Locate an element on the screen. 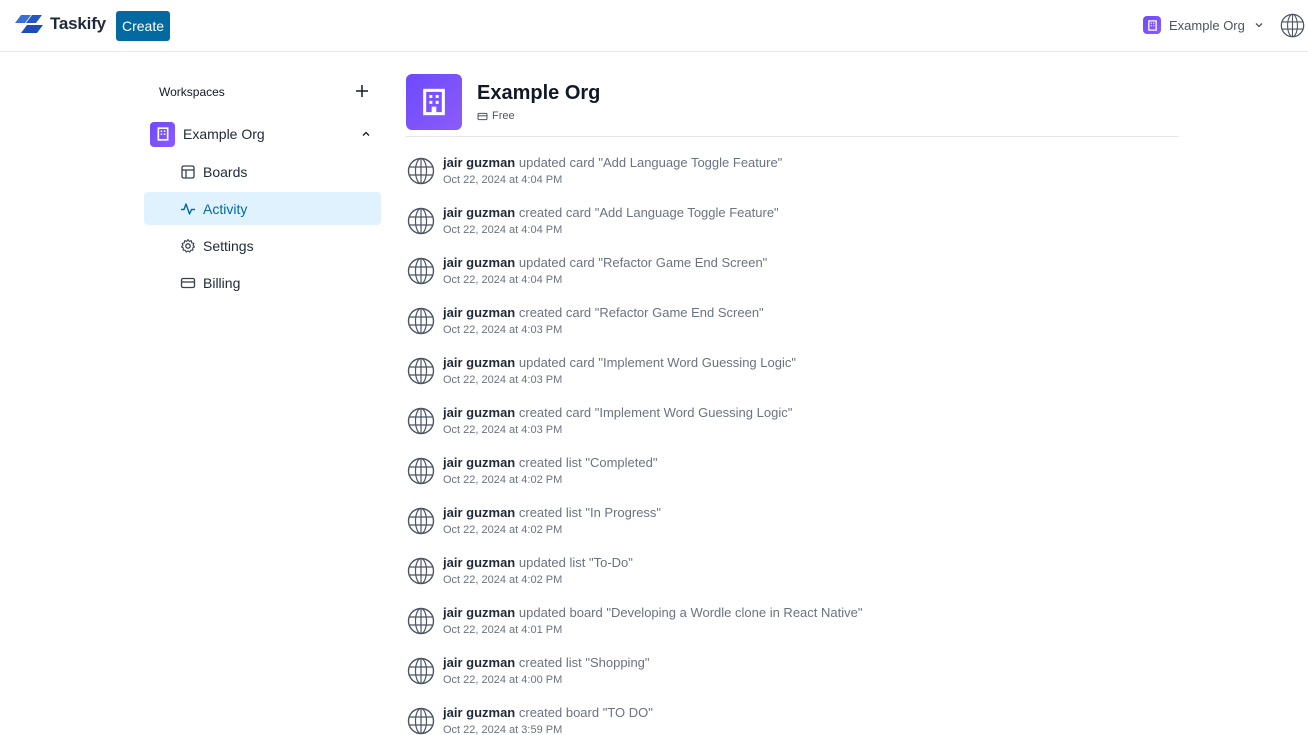 The image size is (1308, 735). create-button: Create is located at coordinates (143, 26).